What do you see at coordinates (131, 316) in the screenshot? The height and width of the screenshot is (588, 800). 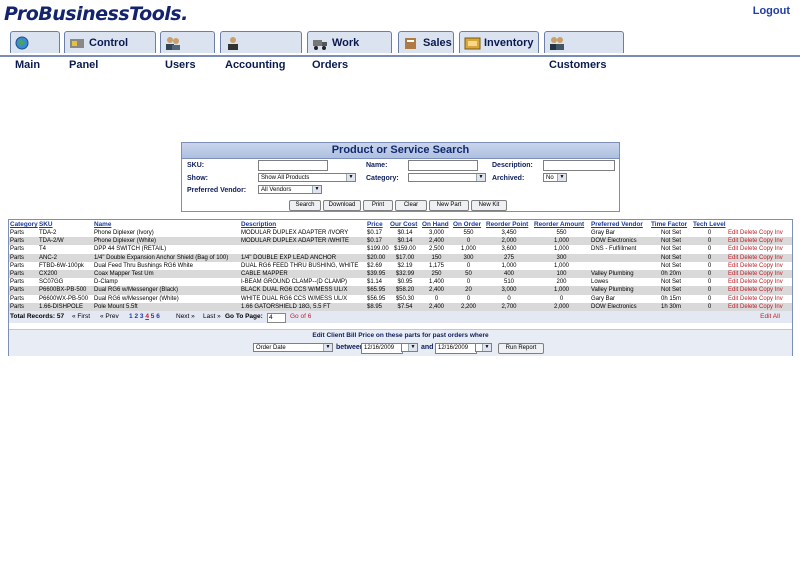 I see `page-link: 1` at bounding box center [131, 316].